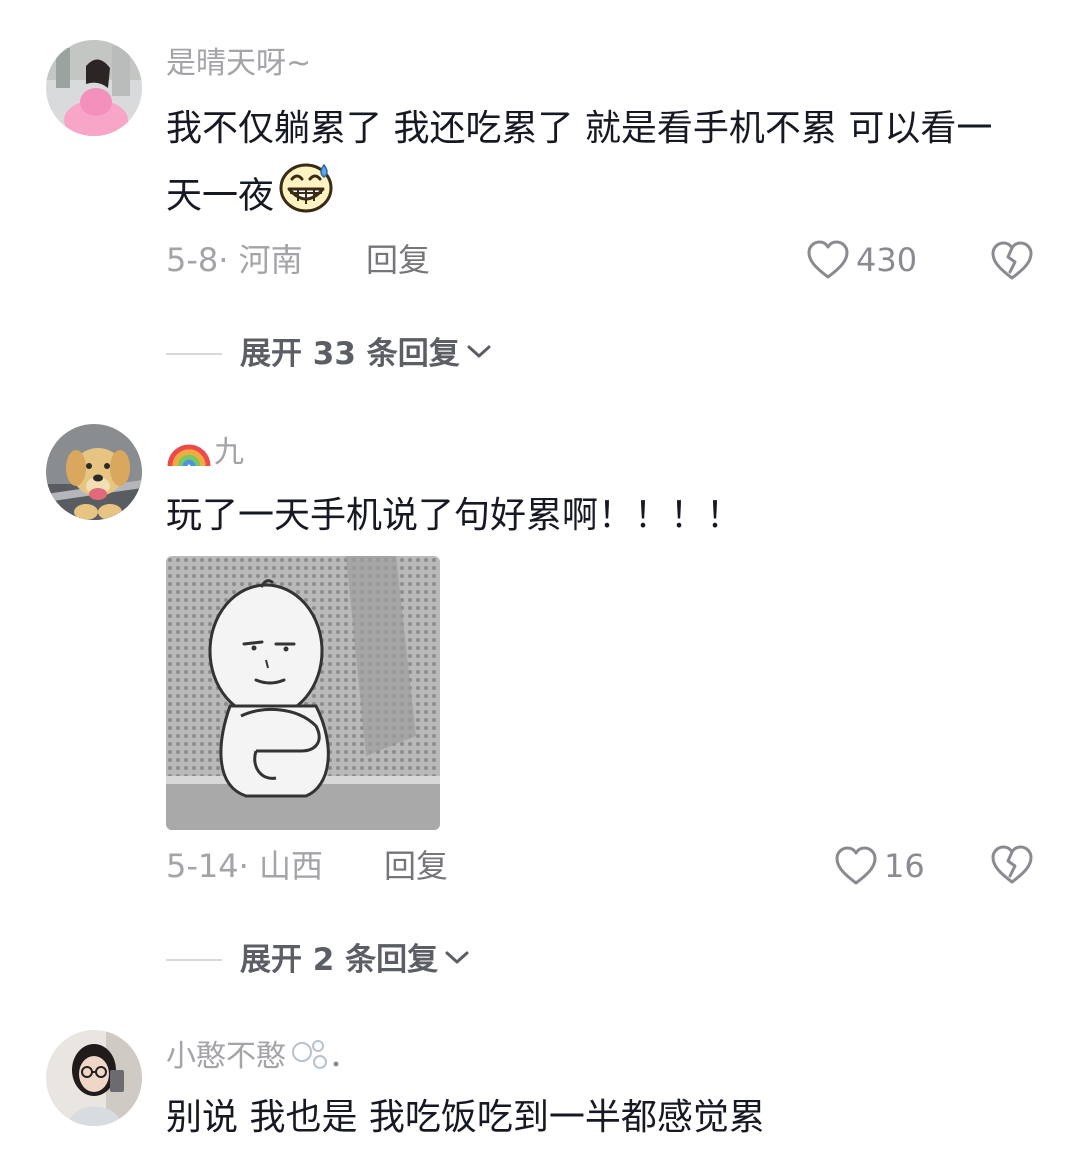 This screenshot has height=1155, width=1080. Describe the element at coordinates (229, 452) in the screenshot. I see `username: 九` at that location.